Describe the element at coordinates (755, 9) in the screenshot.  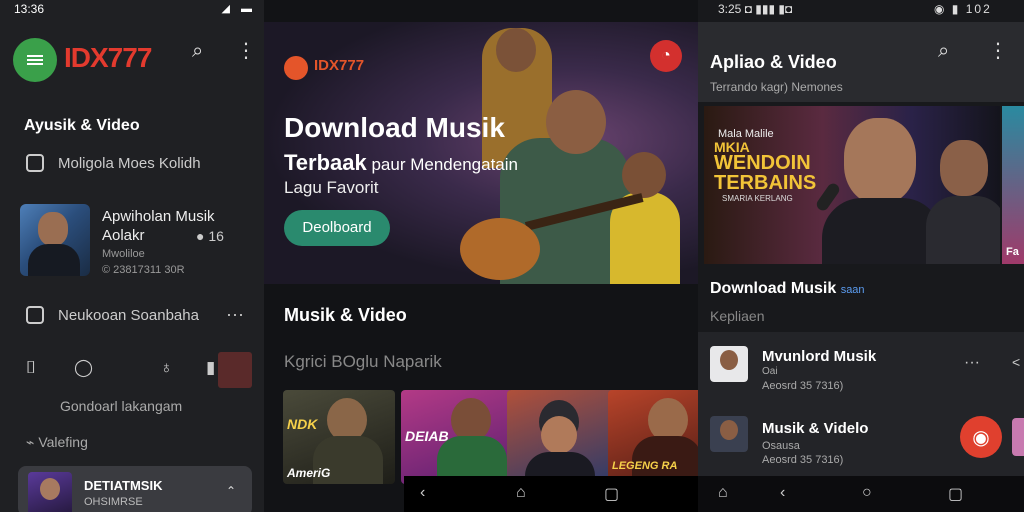
I see `status-time: 3:25 ◘ ▮▮▮ ▮◘` at that location.